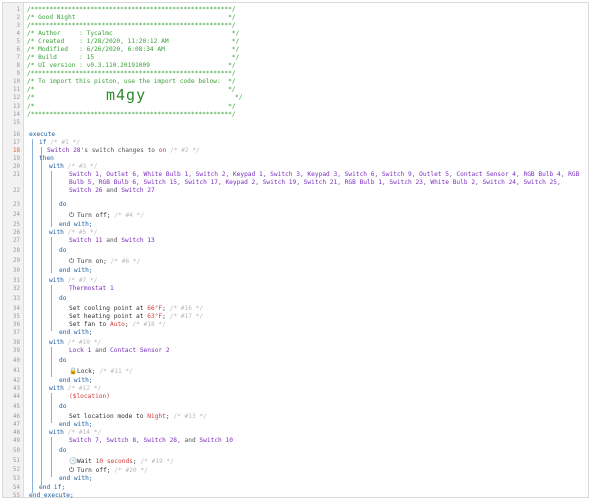 The image size is (591, 502). Describe the element at coordinates (16, 433) in the screenshot. I see `line-number: 48` at that location.